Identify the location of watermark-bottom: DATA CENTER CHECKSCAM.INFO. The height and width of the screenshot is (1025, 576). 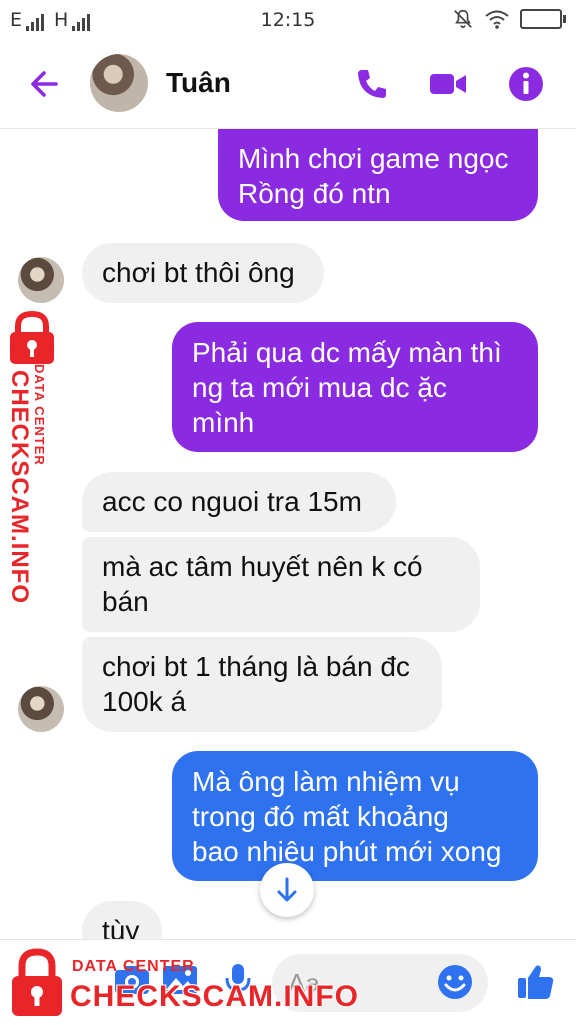
(180, 984).